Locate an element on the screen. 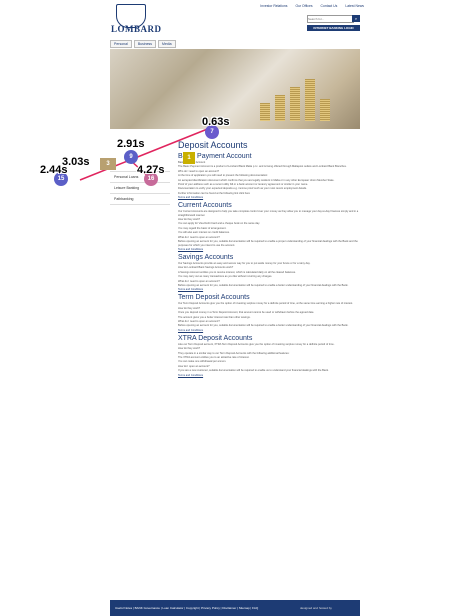  marker: 9 is located at coordinates (131, 157).